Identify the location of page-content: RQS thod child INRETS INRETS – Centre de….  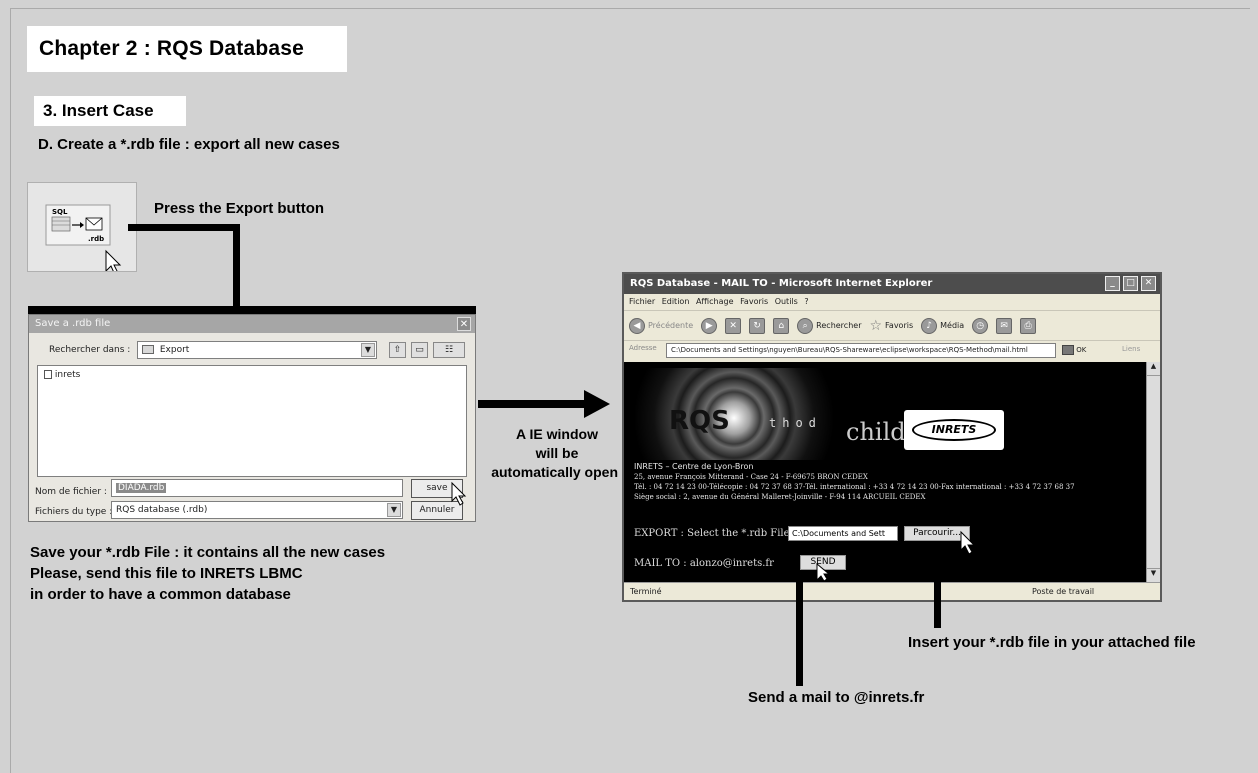
(886, 472).